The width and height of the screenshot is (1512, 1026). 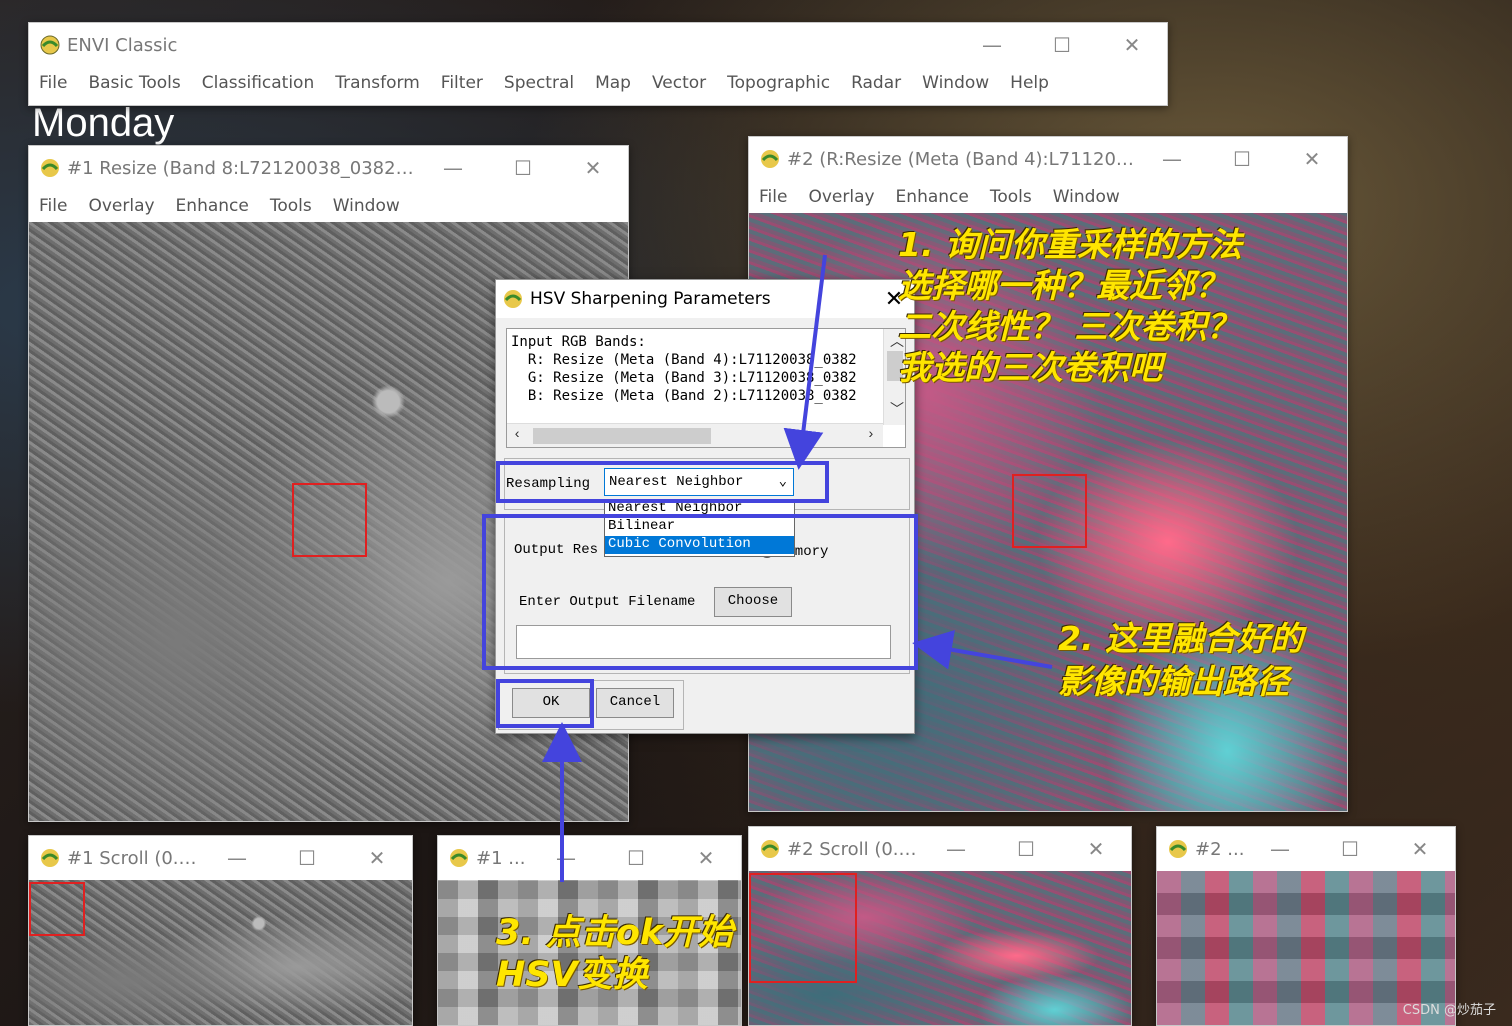 What do you see at coordinates (773, 197) in the screenshot?
I see `img2-menu-file: File` at bounding box center [773, 197].